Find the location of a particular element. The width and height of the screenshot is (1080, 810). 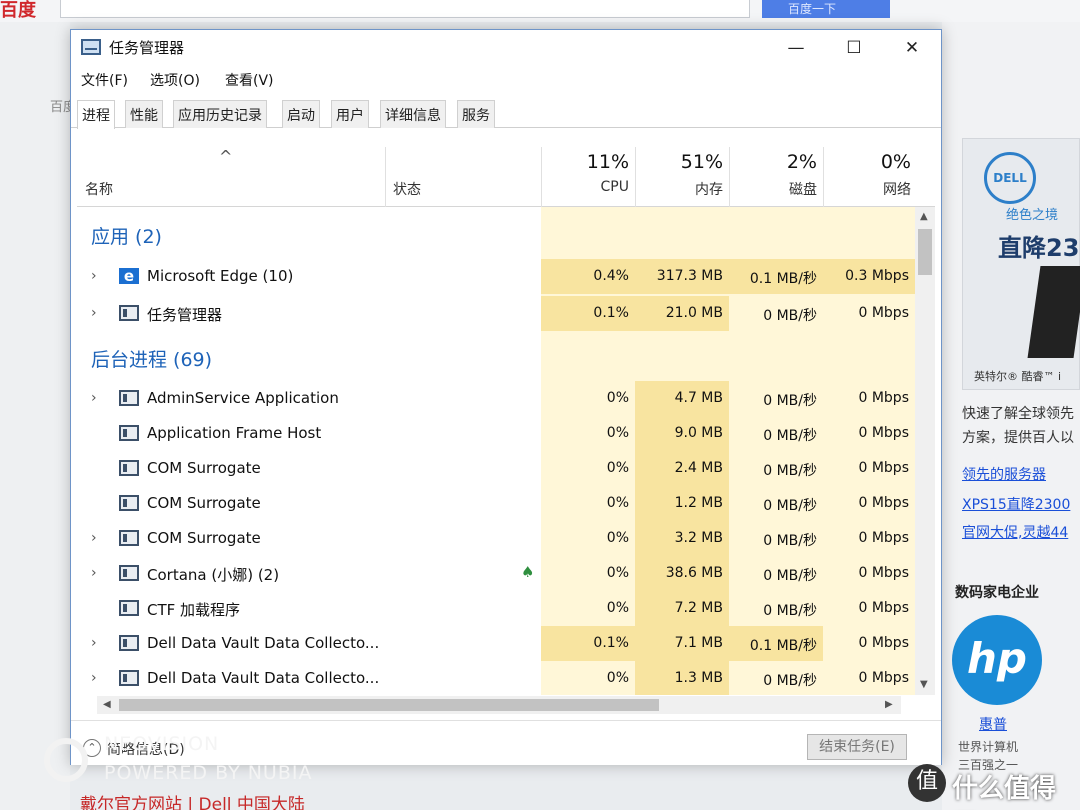

tab-users: 用户 is located at coordinates (350, 114).